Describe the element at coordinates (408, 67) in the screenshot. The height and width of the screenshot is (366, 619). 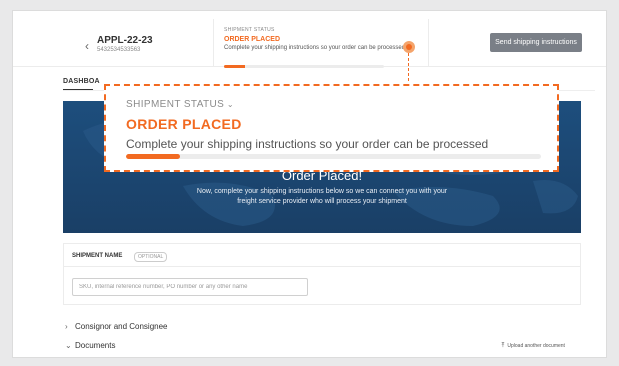
I see `callout-connector` at that location.